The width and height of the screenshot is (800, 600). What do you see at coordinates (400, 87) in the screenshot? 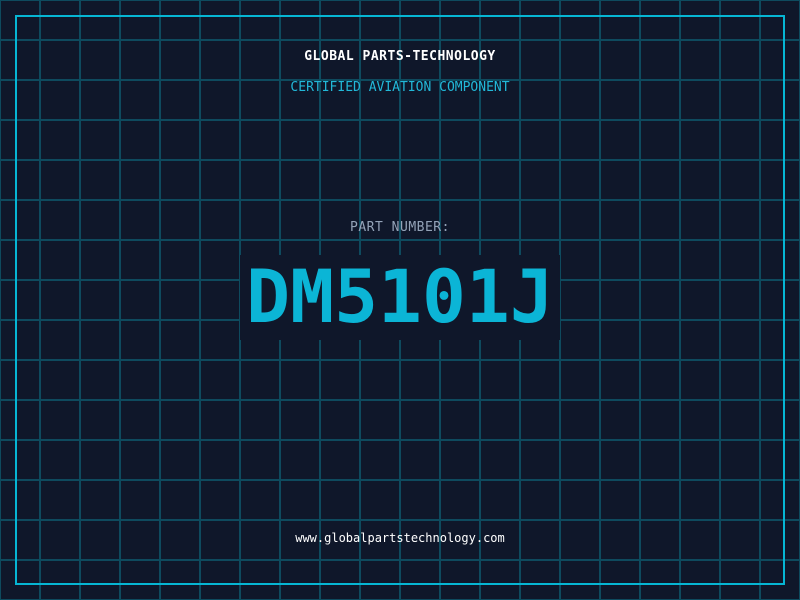
I see `certification-subtitle: CERTIFIED AVIATION COMPONENT` at bounding box center [400, 87].